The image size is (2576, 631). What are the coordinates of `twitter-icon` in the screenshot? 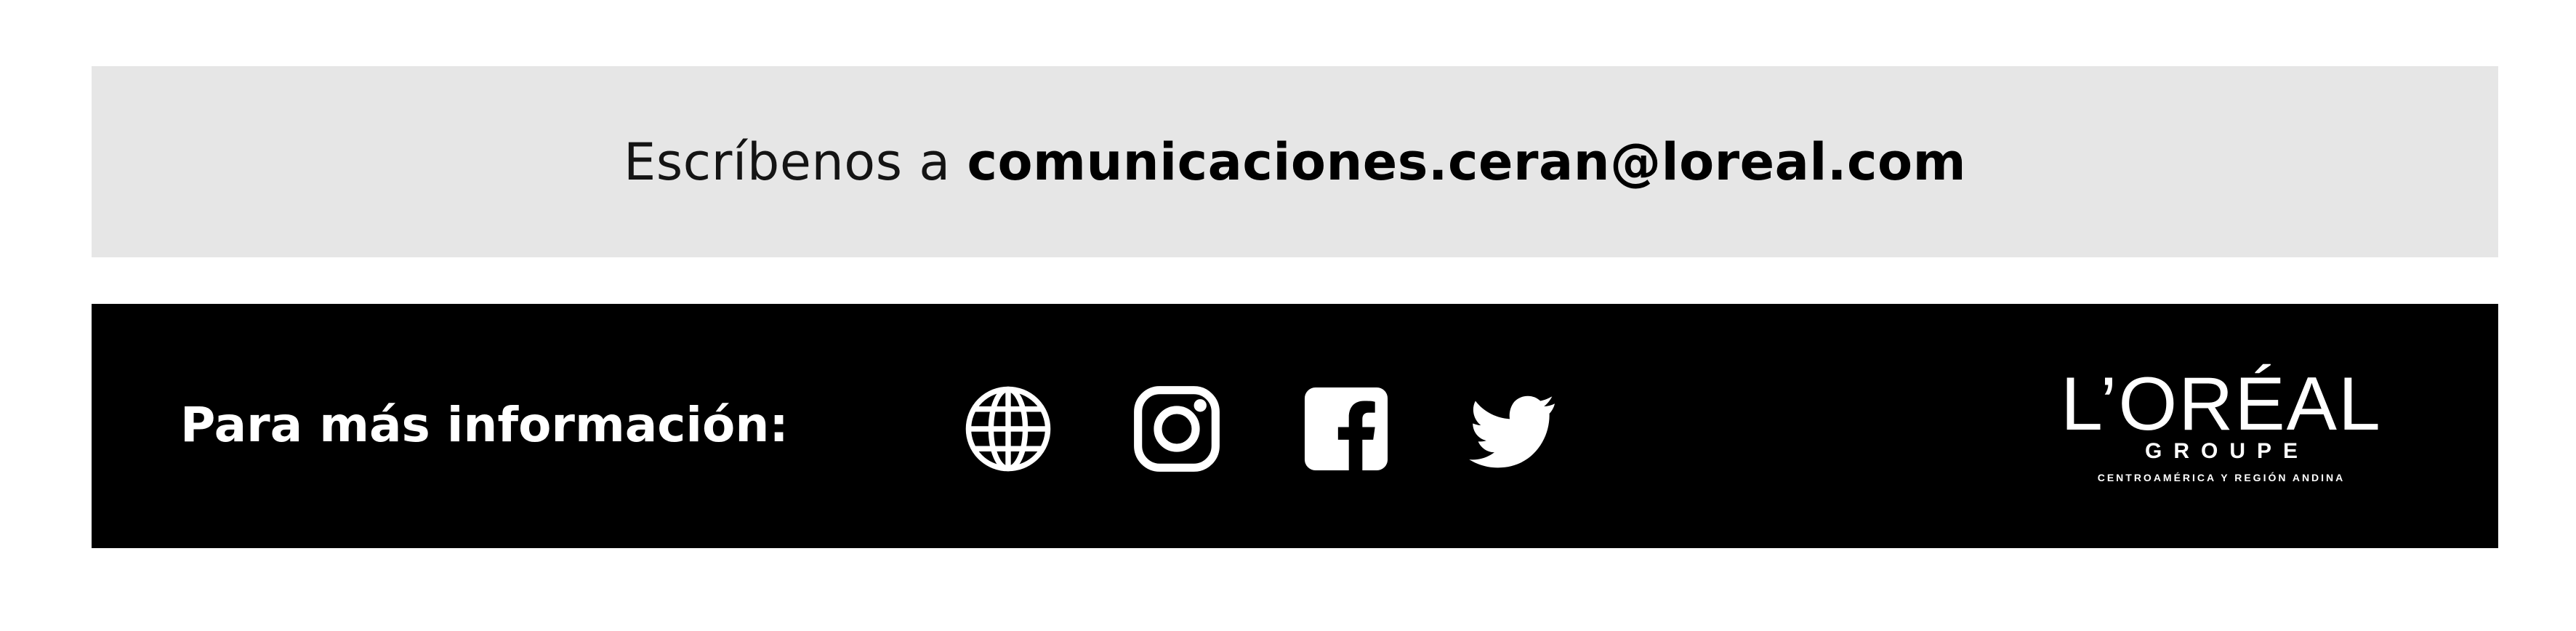 It's located at (1513, 429).